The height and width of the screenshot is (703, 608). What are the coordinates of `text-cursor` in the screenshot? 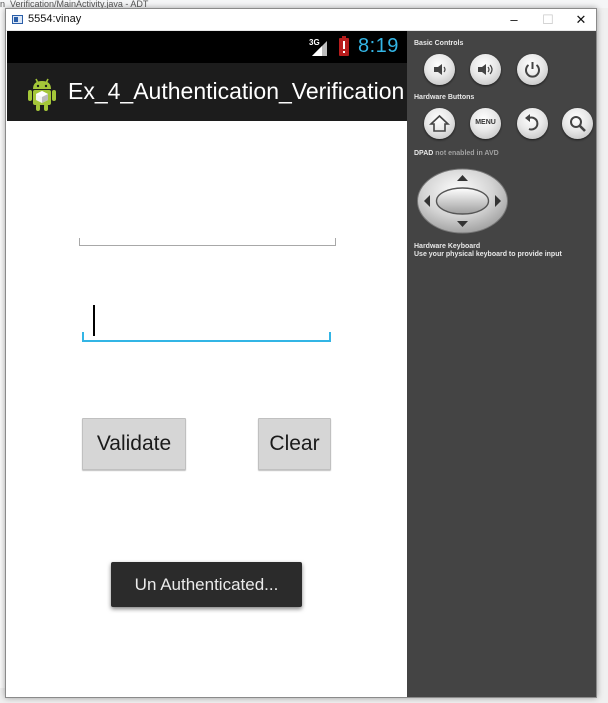 It's located at (94, 320).